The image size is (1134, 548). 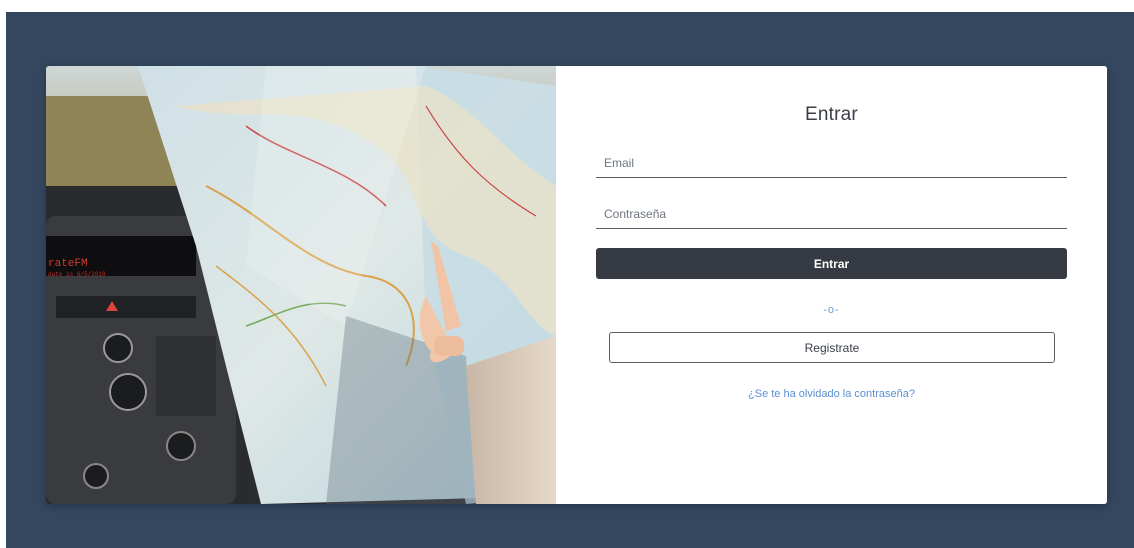 What do you see at coordinates (832, 347) in the screenshot?
I see `register-button: Registrate` at bounding box center [832, 347].